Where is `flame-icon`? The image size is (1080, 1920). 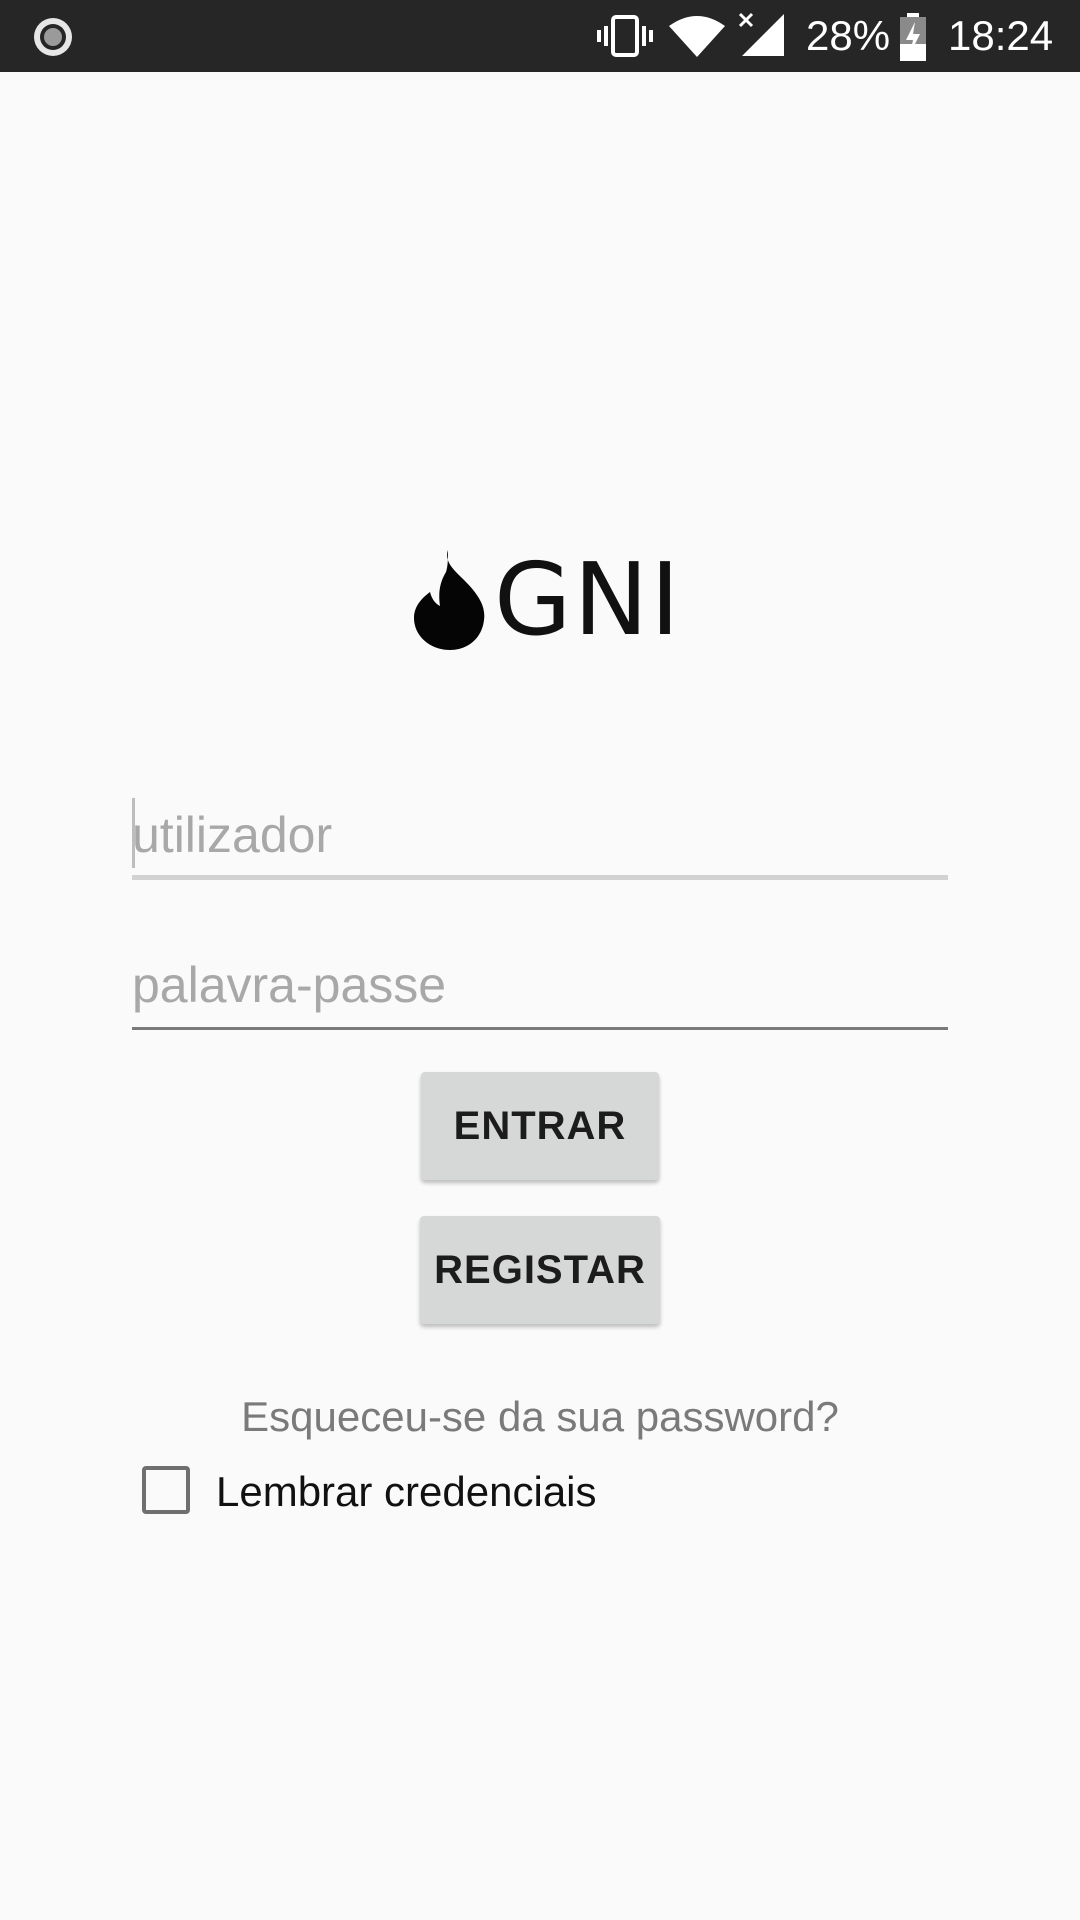 flame-icon is located at coordinates (449, 600).